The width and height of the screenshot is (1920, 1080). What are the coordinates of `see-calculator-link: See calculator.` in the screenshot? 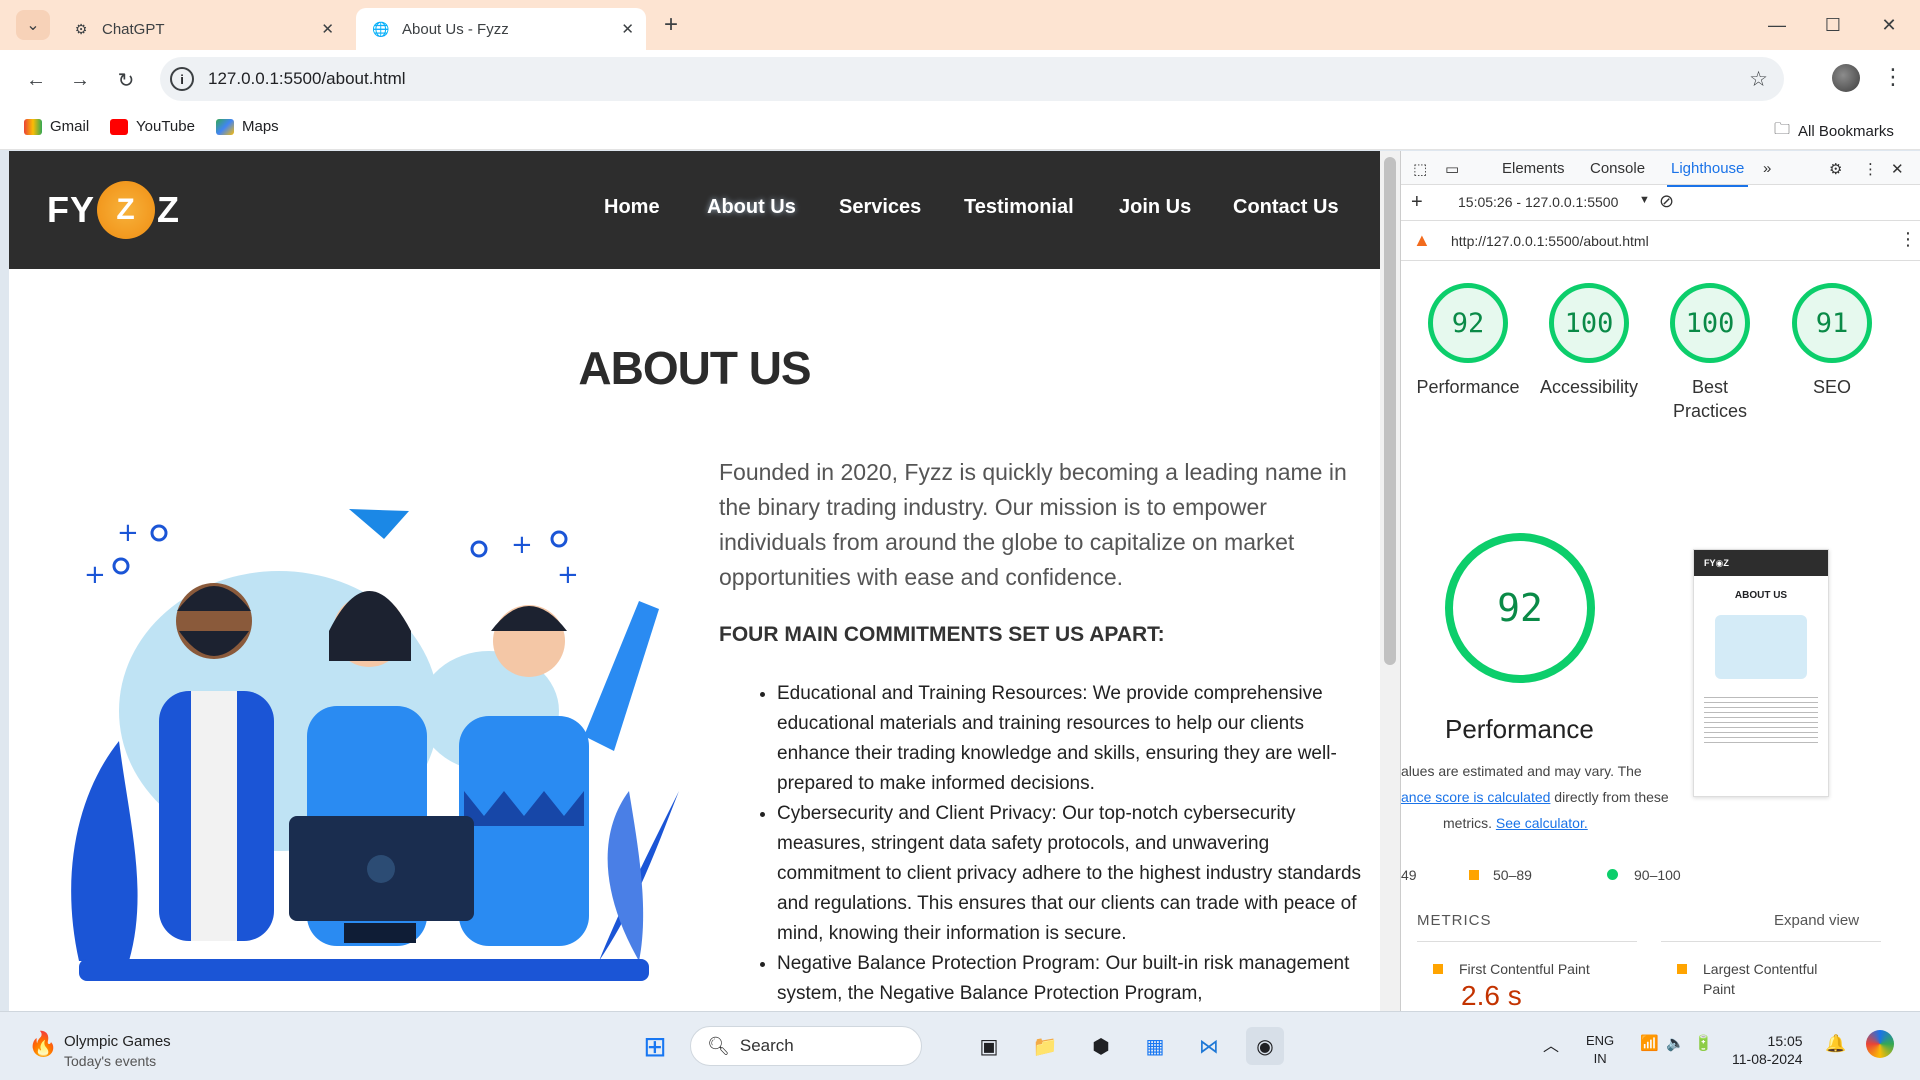 It's located at (1542, 823).